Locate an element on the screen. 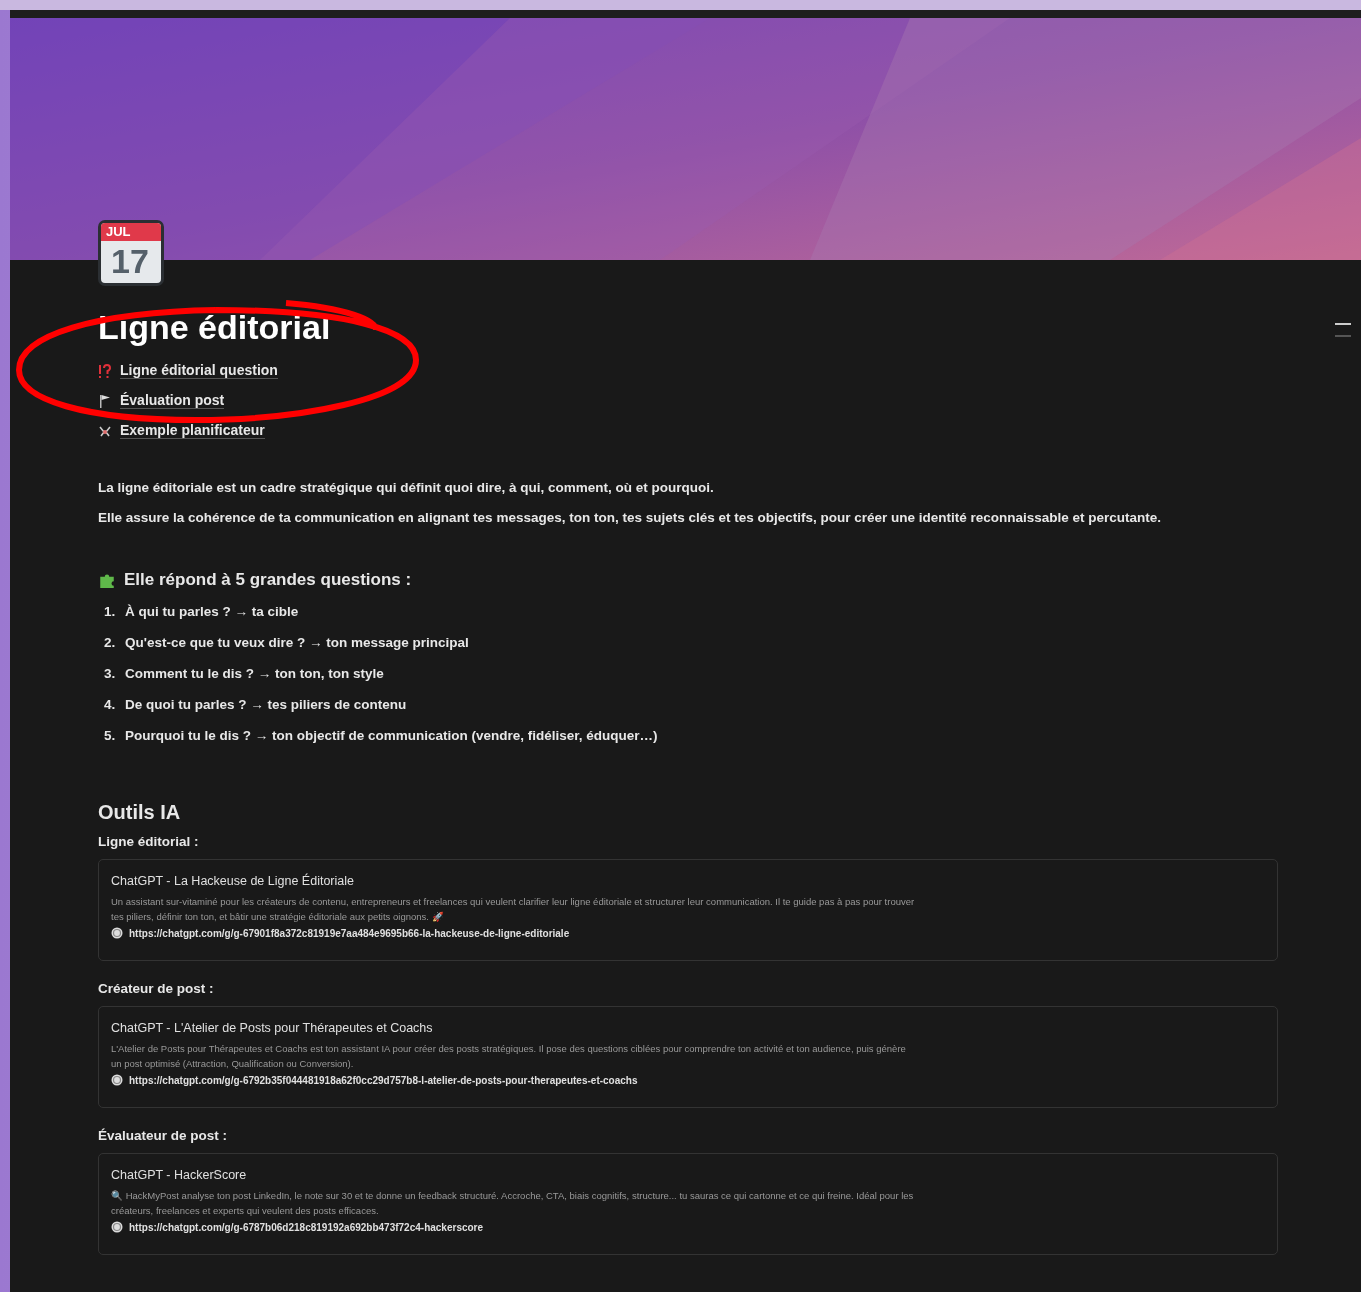 Image resolution: width=1361 pixels, height=1292 pixels. bookmark-description: 🔍 HackMyPost analyse ton post LinkedIn, le note sur 30 et te donne un feedback structuré. Accroche, CTA, biais cognitifs, structure... tu sauras ce qui cartonne et ce qui freine. Idéal pour les créateurs, freelances et experts qui veulent des posts efficaces. is located at coordinates (513, 1203).